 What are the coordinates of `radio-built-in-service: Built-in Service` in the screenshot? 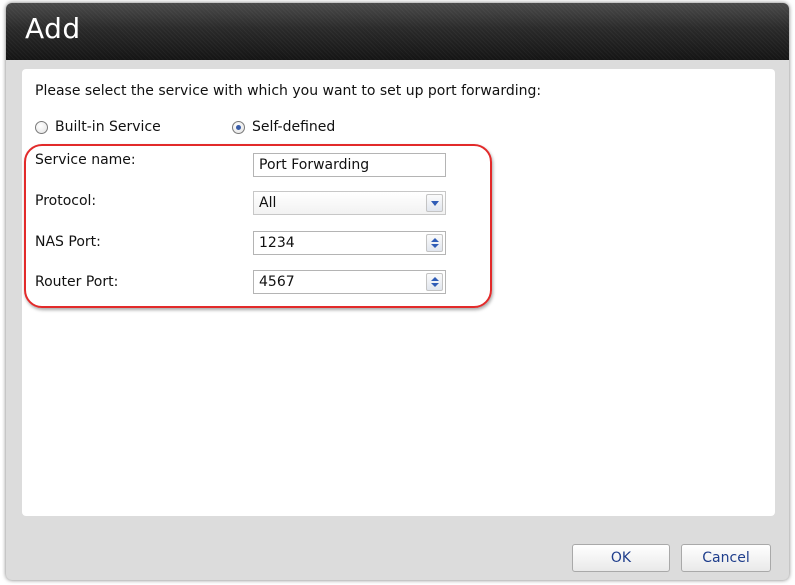 It's located at (98, 127).